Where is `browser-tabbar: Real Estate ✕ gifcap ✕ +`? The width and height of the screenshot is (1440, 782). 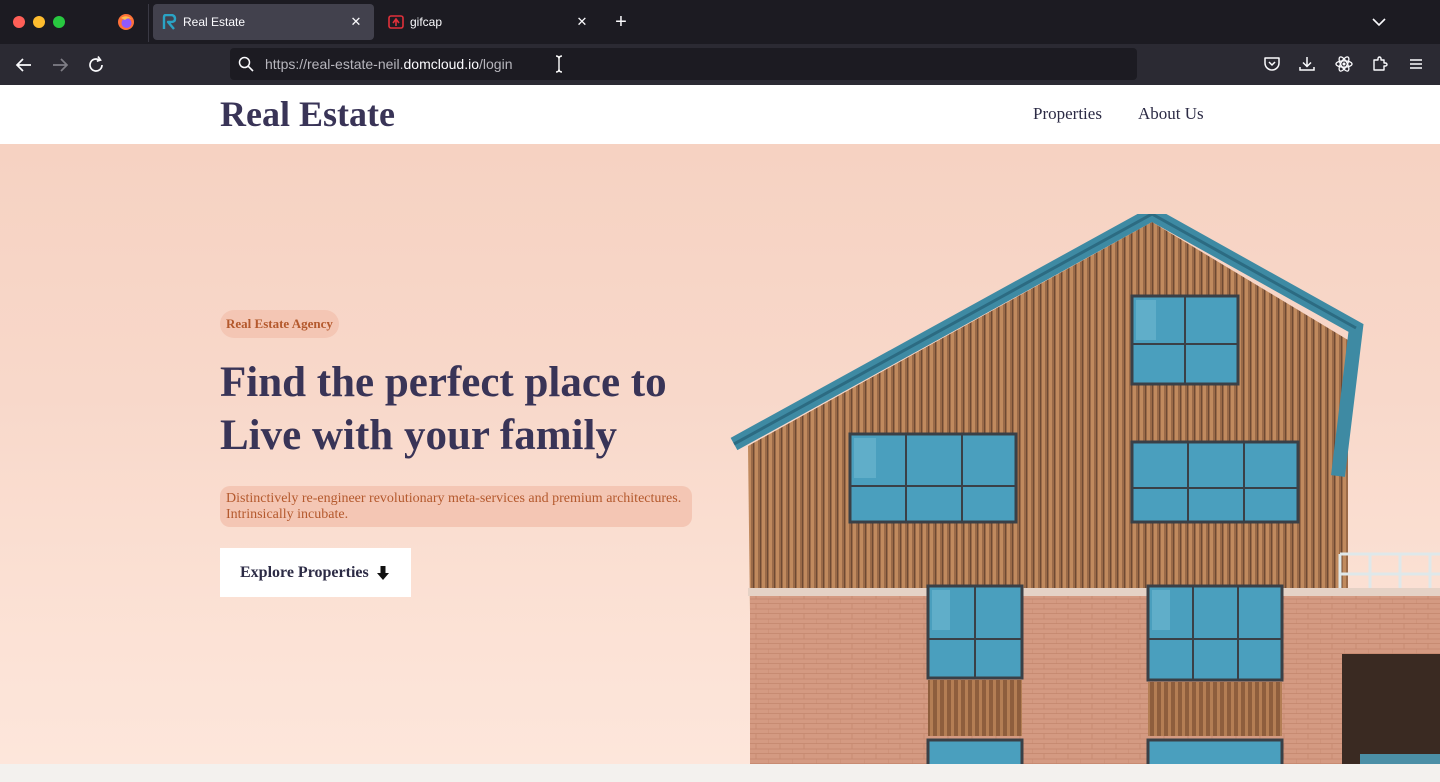 browser-tabbar: Real Estate ✕ gifcap ✕ + is located at coordinates (720, 22).